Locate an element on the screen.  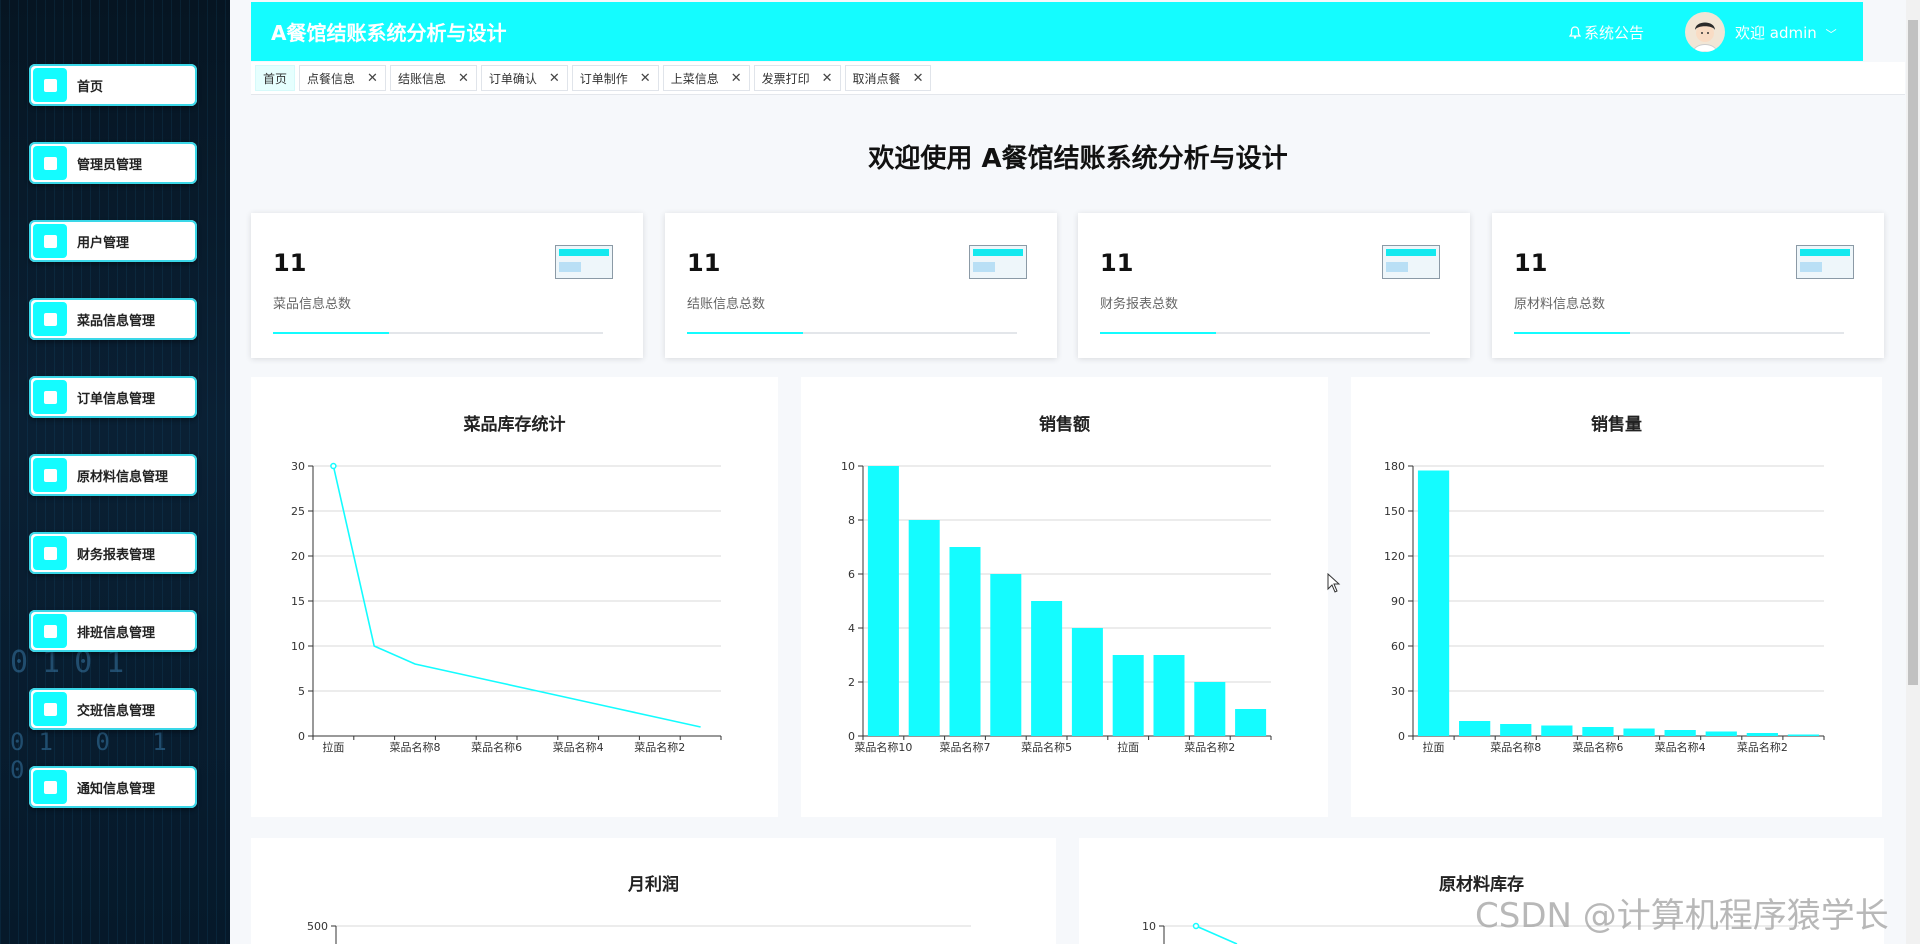
stat-progress-bar is located at coordinates (438, 333).